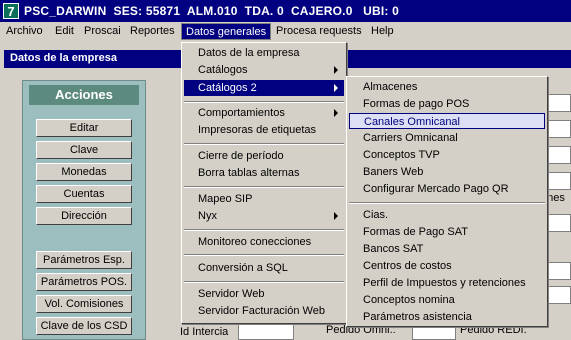  I want to click on parametros-esp-button: Parámetros Esp., so click(84, 260).